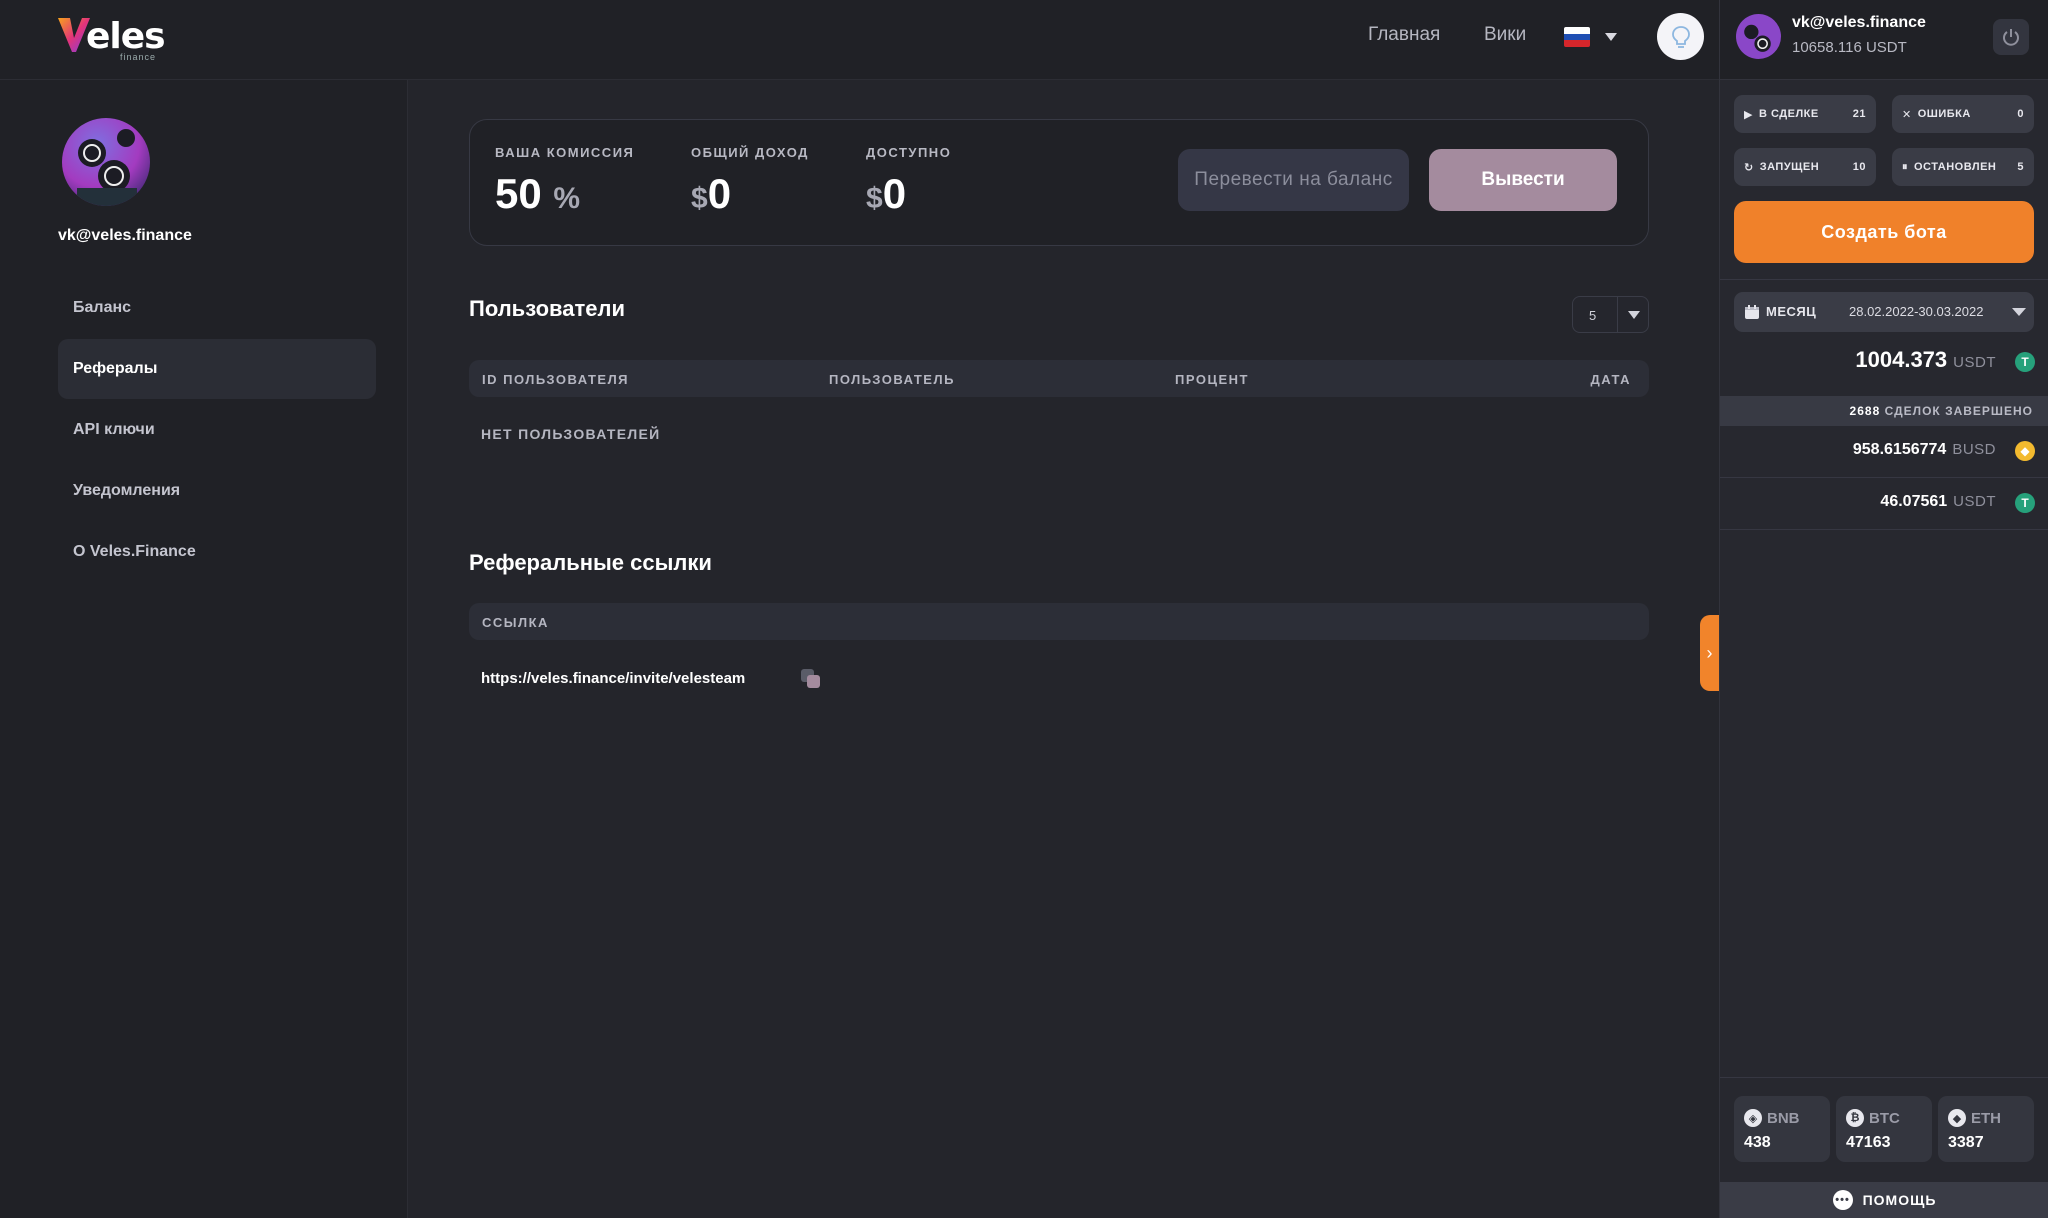  Describe the element at coordinates (138, 57) in the screenshot. I see `logo-subtitle: finance` at that location.